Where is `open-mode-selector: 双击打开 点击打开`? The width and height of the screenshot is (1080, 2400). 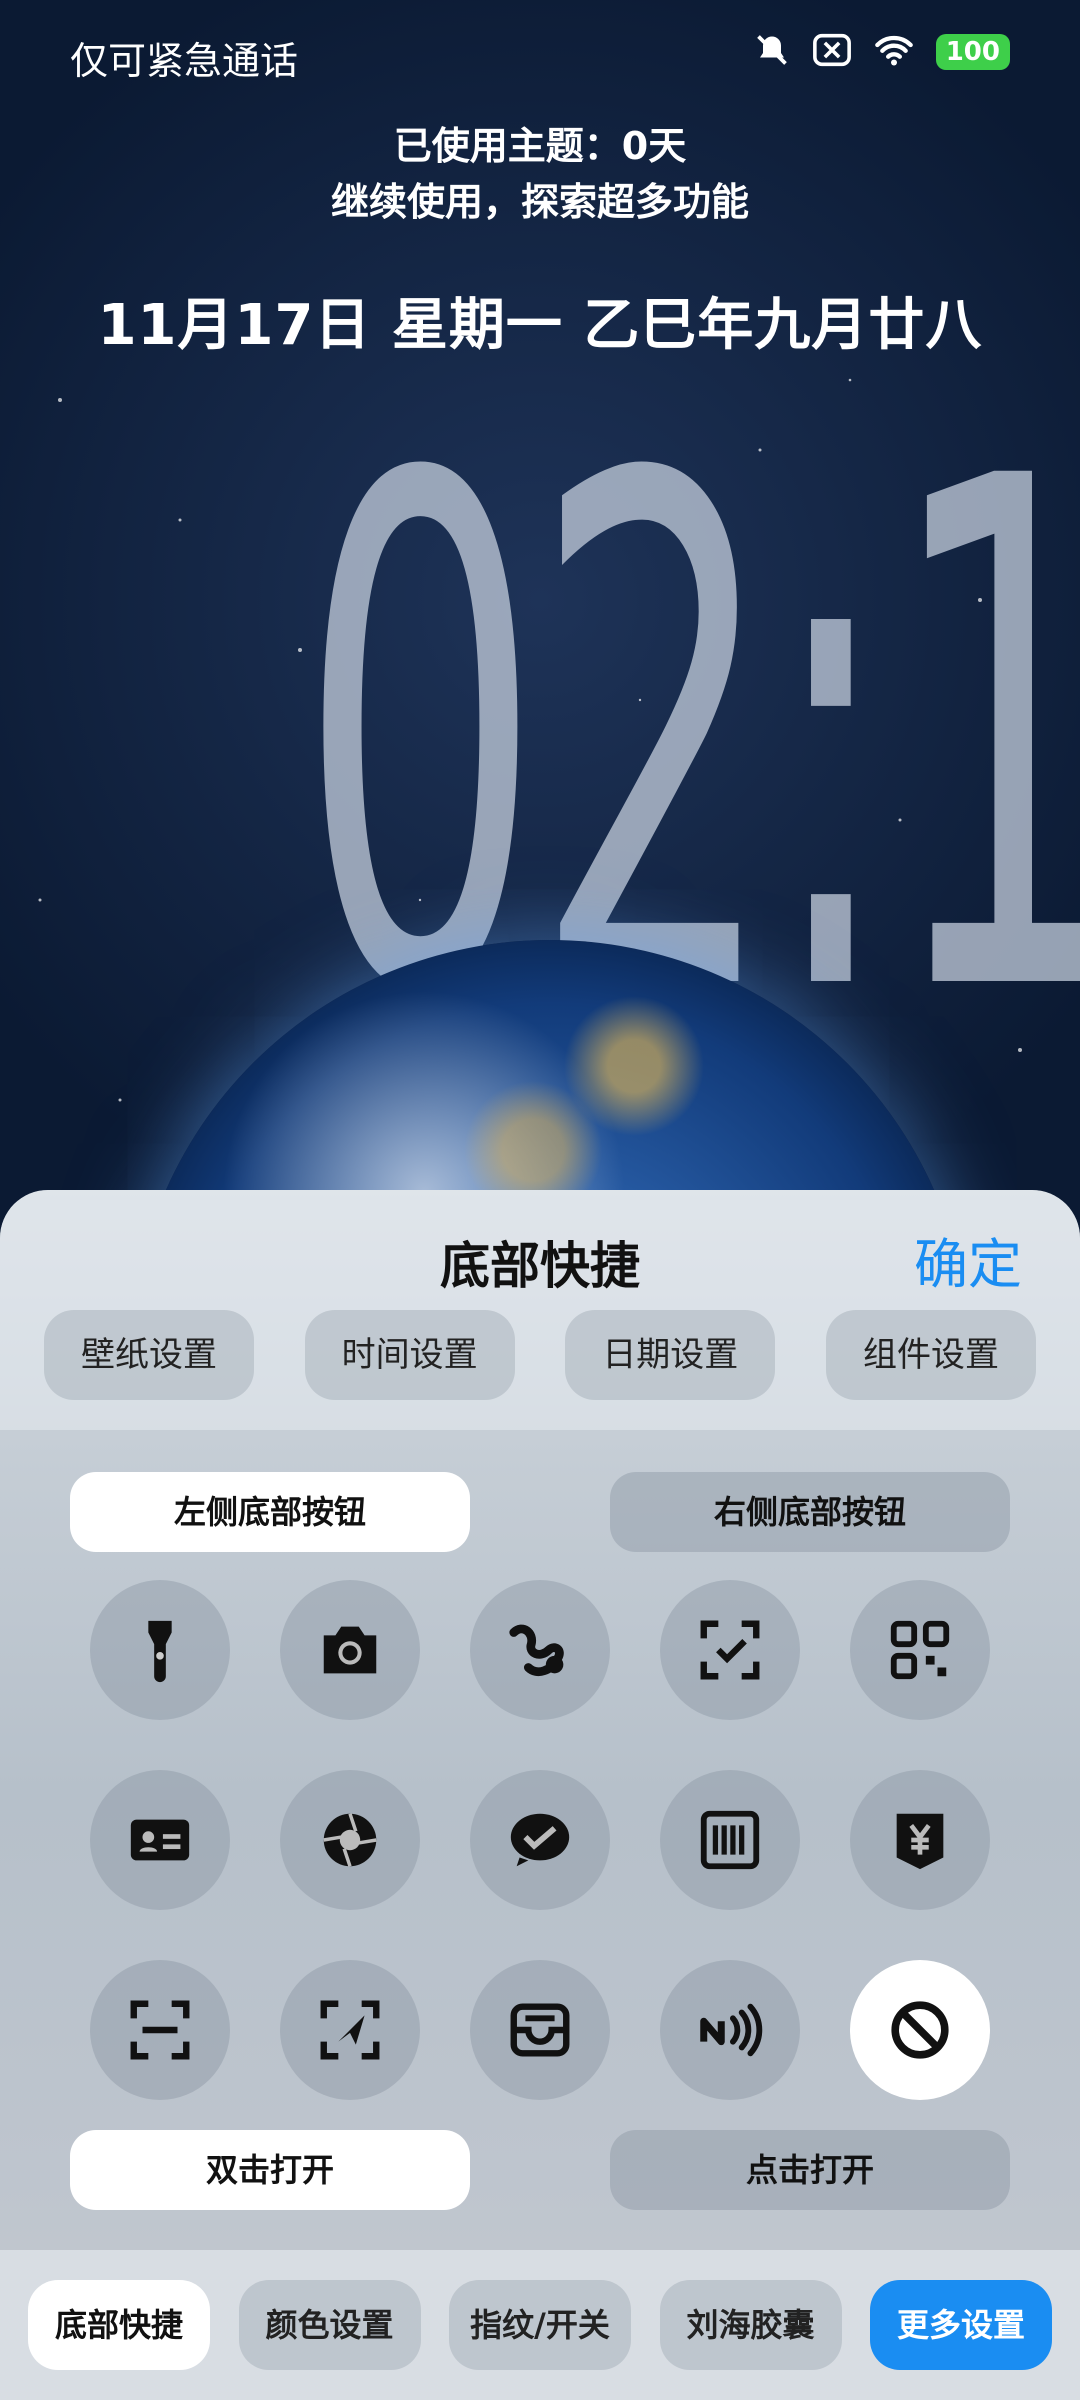 open-mode-selector: 双击打开 点击打开 is located at coordinates (540, 2170).